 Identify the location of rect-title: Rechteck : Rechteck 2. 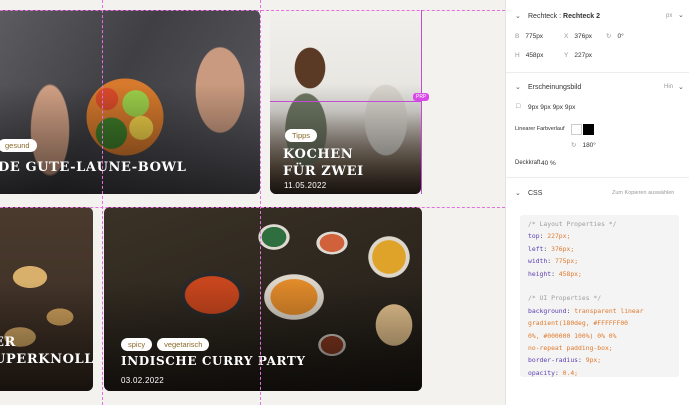
(564, 16).